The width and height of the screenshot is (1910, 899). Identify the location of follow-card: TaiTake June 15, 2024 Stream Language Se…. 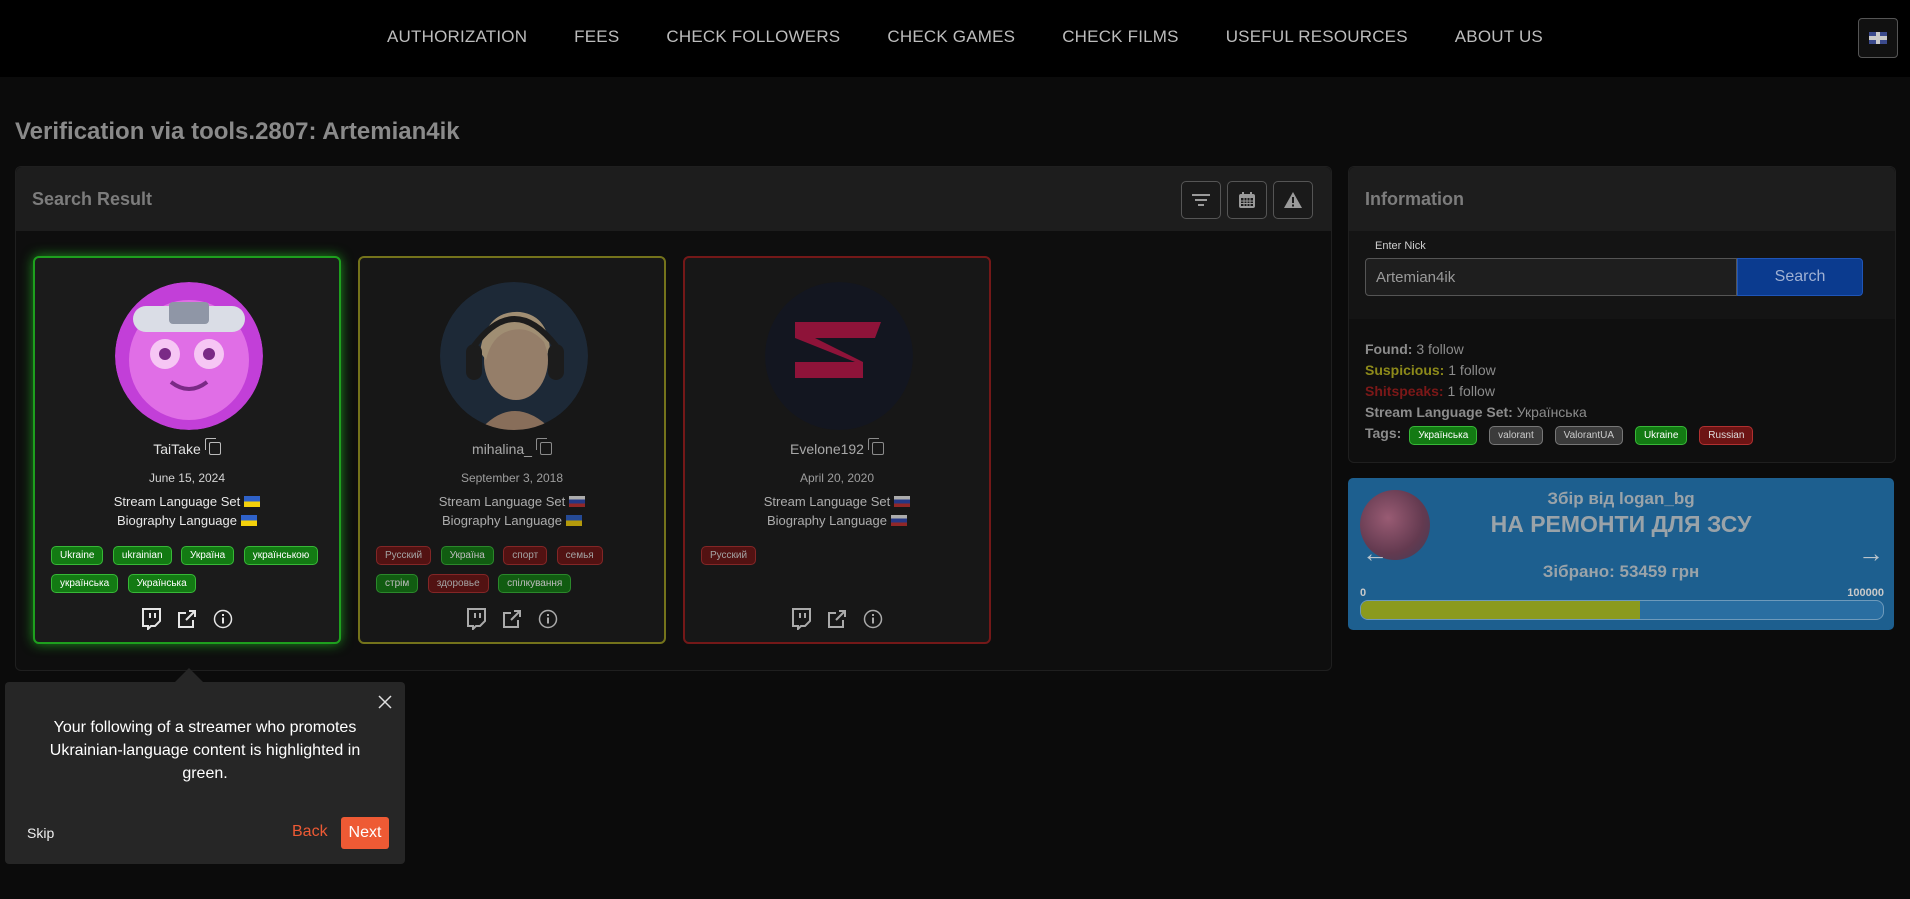
(187, 450).